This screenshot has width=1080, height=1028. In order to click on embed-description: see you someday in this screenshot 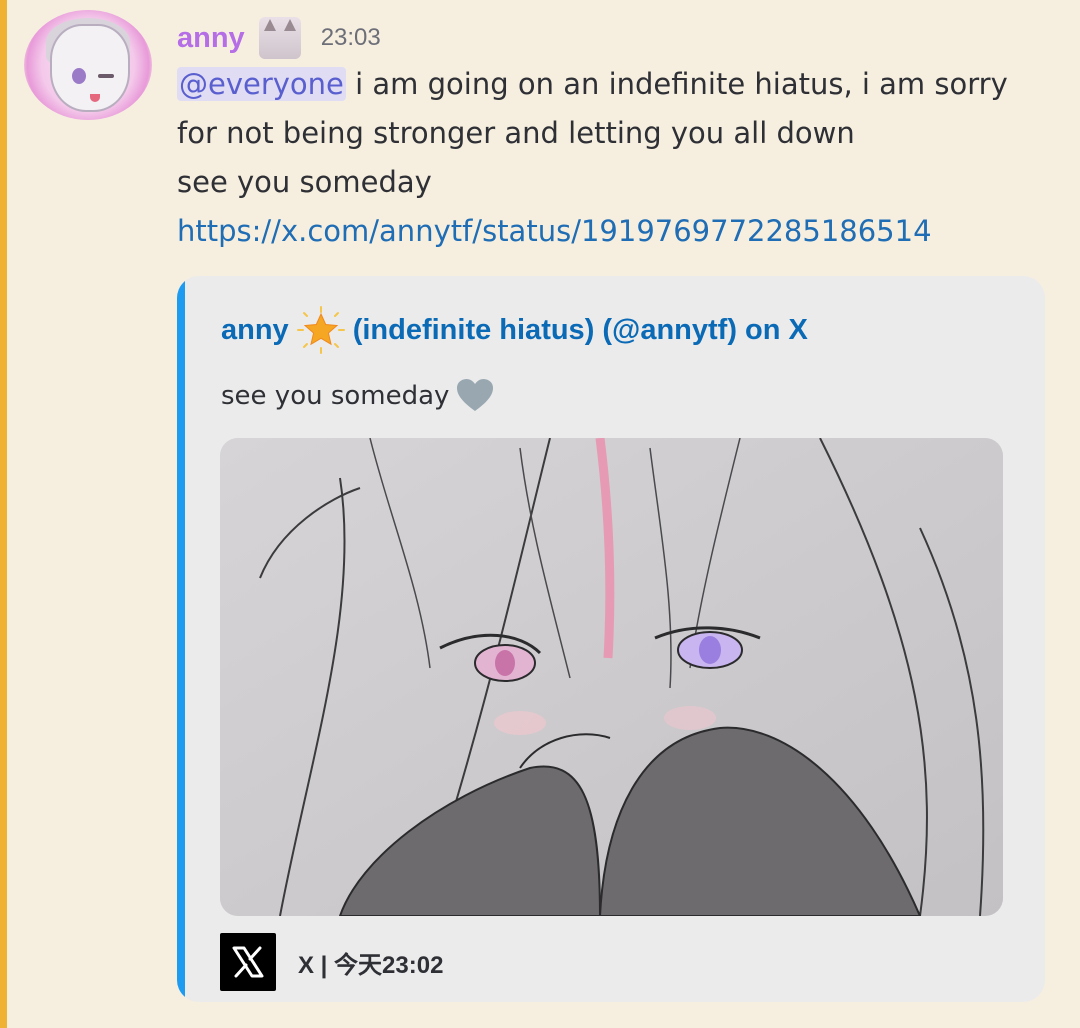, I will do `click(358, 396)`.